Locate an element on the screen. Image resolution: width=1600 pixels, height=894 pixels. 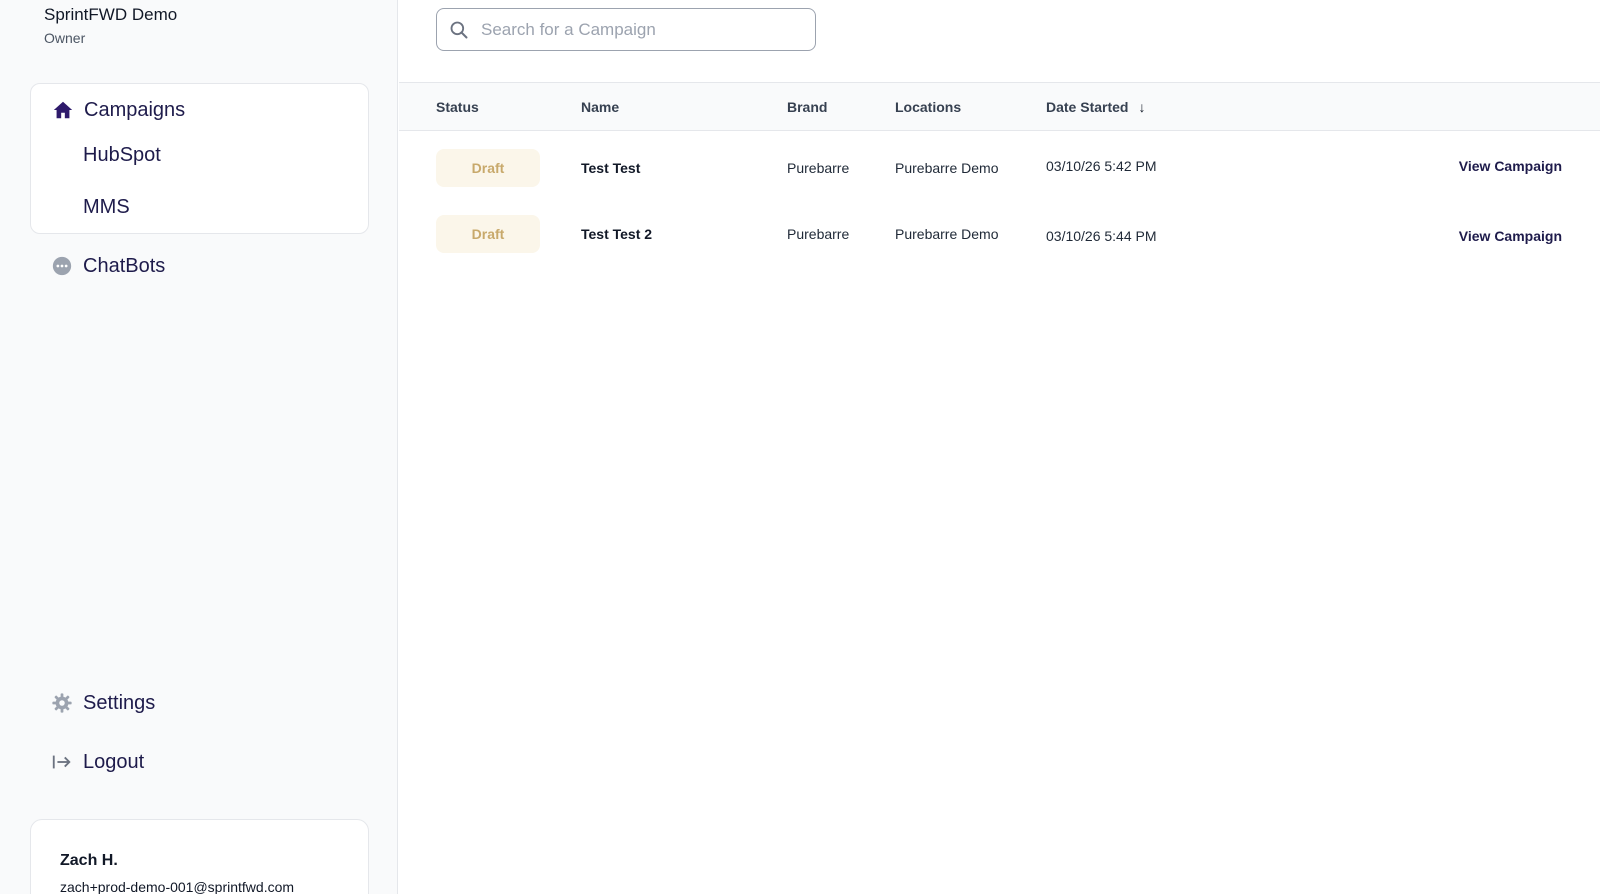
search-input is located at coordinates (641, 29).